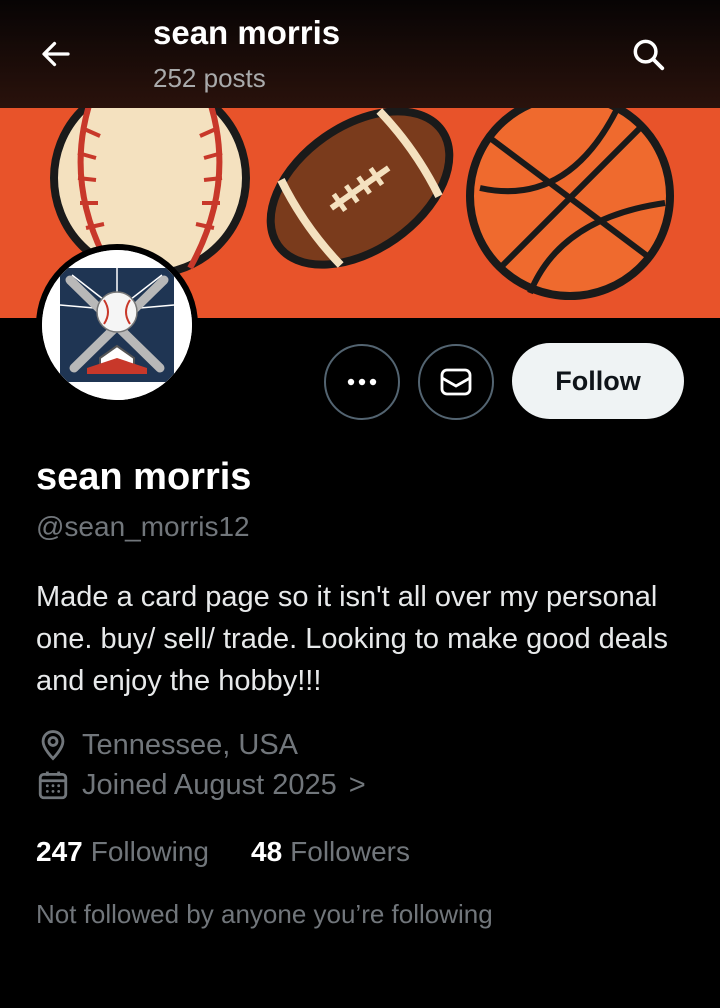  Describe the element at coordinates (350, 851) in the screenshot. I see `followers-label: Followers` at that location.